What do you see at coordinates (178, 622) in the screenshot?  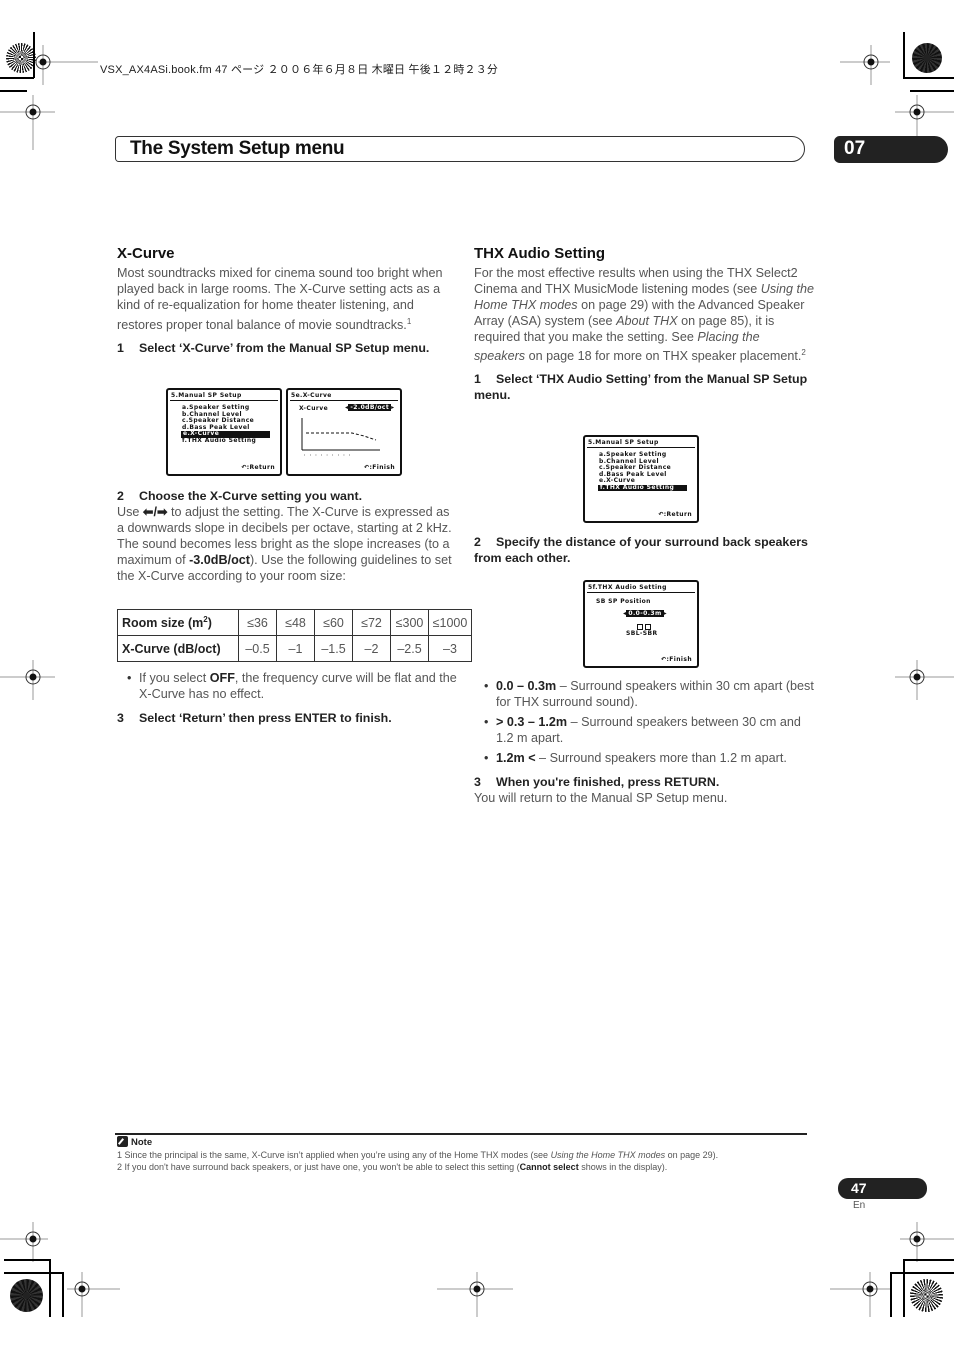 I see `row-header: Room size (m2)` at bounding box center [178, 622].